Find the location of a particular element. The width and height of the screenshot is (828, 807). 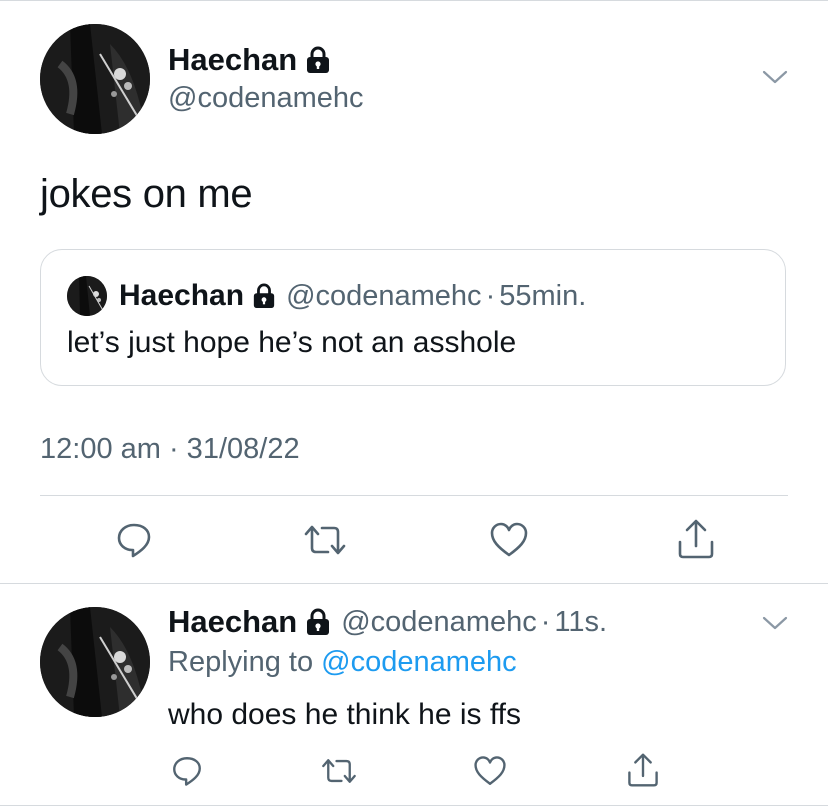

tweet-text: who does he think he is ffs is located at coordinates (344, 714).